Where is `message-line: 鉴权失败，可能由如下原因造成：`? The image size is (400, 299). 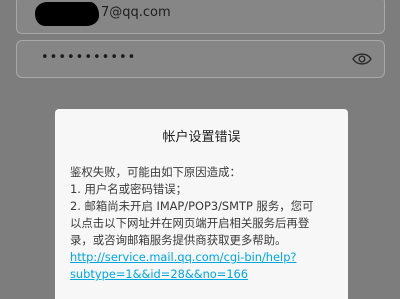 message-line: 鉴权失败，可能由如下原因造成： is located at coordinates (155, 172).